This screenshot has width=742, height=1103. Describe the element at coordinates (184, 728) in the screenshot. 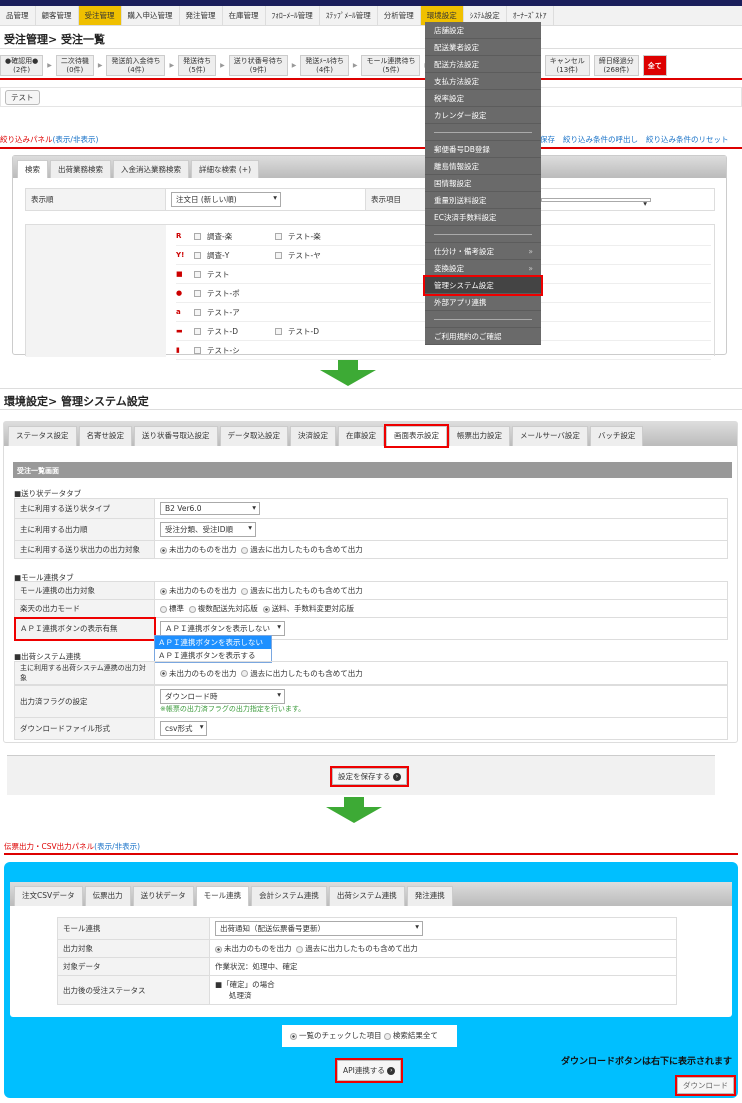

I see `file-format-select: csv形式` at that location.